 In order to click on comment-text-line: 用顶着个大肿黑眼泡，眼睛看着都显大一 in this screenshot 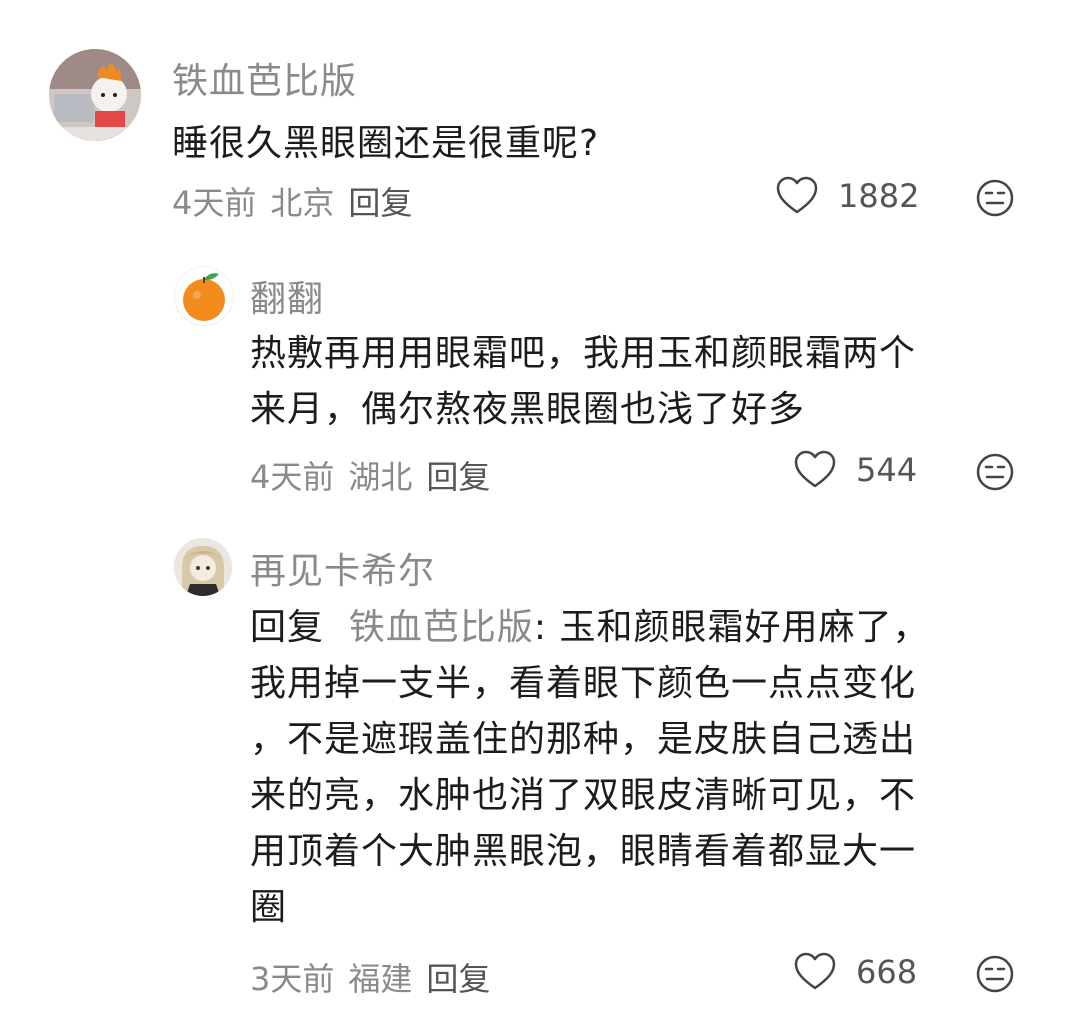, I will do `click(583, 851)`.